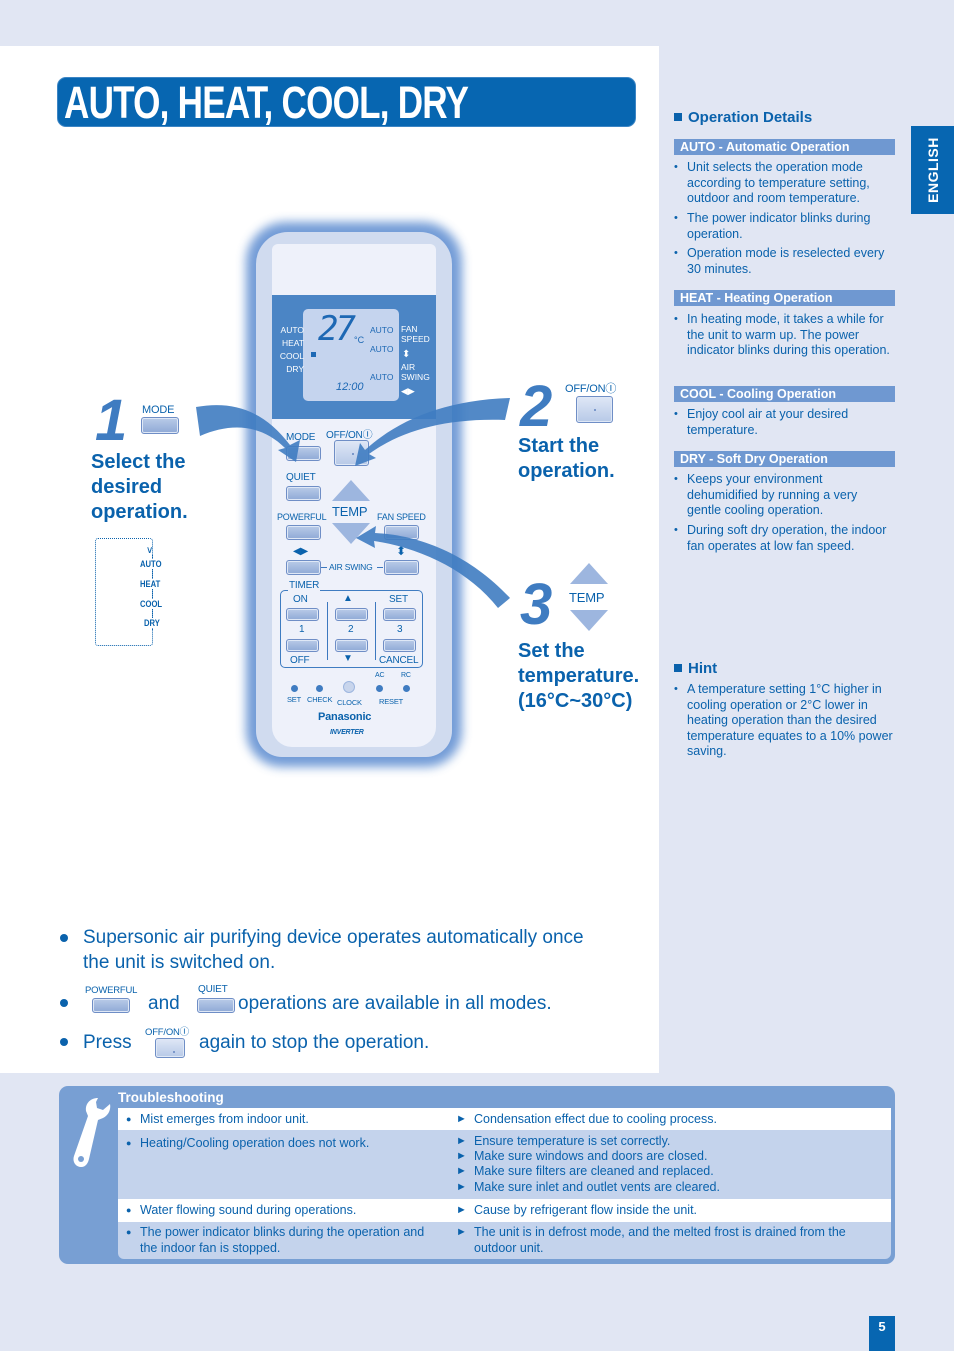  Describe the element at coordinates (127, 487) in the screenshot. I see `step-1-line: desired` at that location.